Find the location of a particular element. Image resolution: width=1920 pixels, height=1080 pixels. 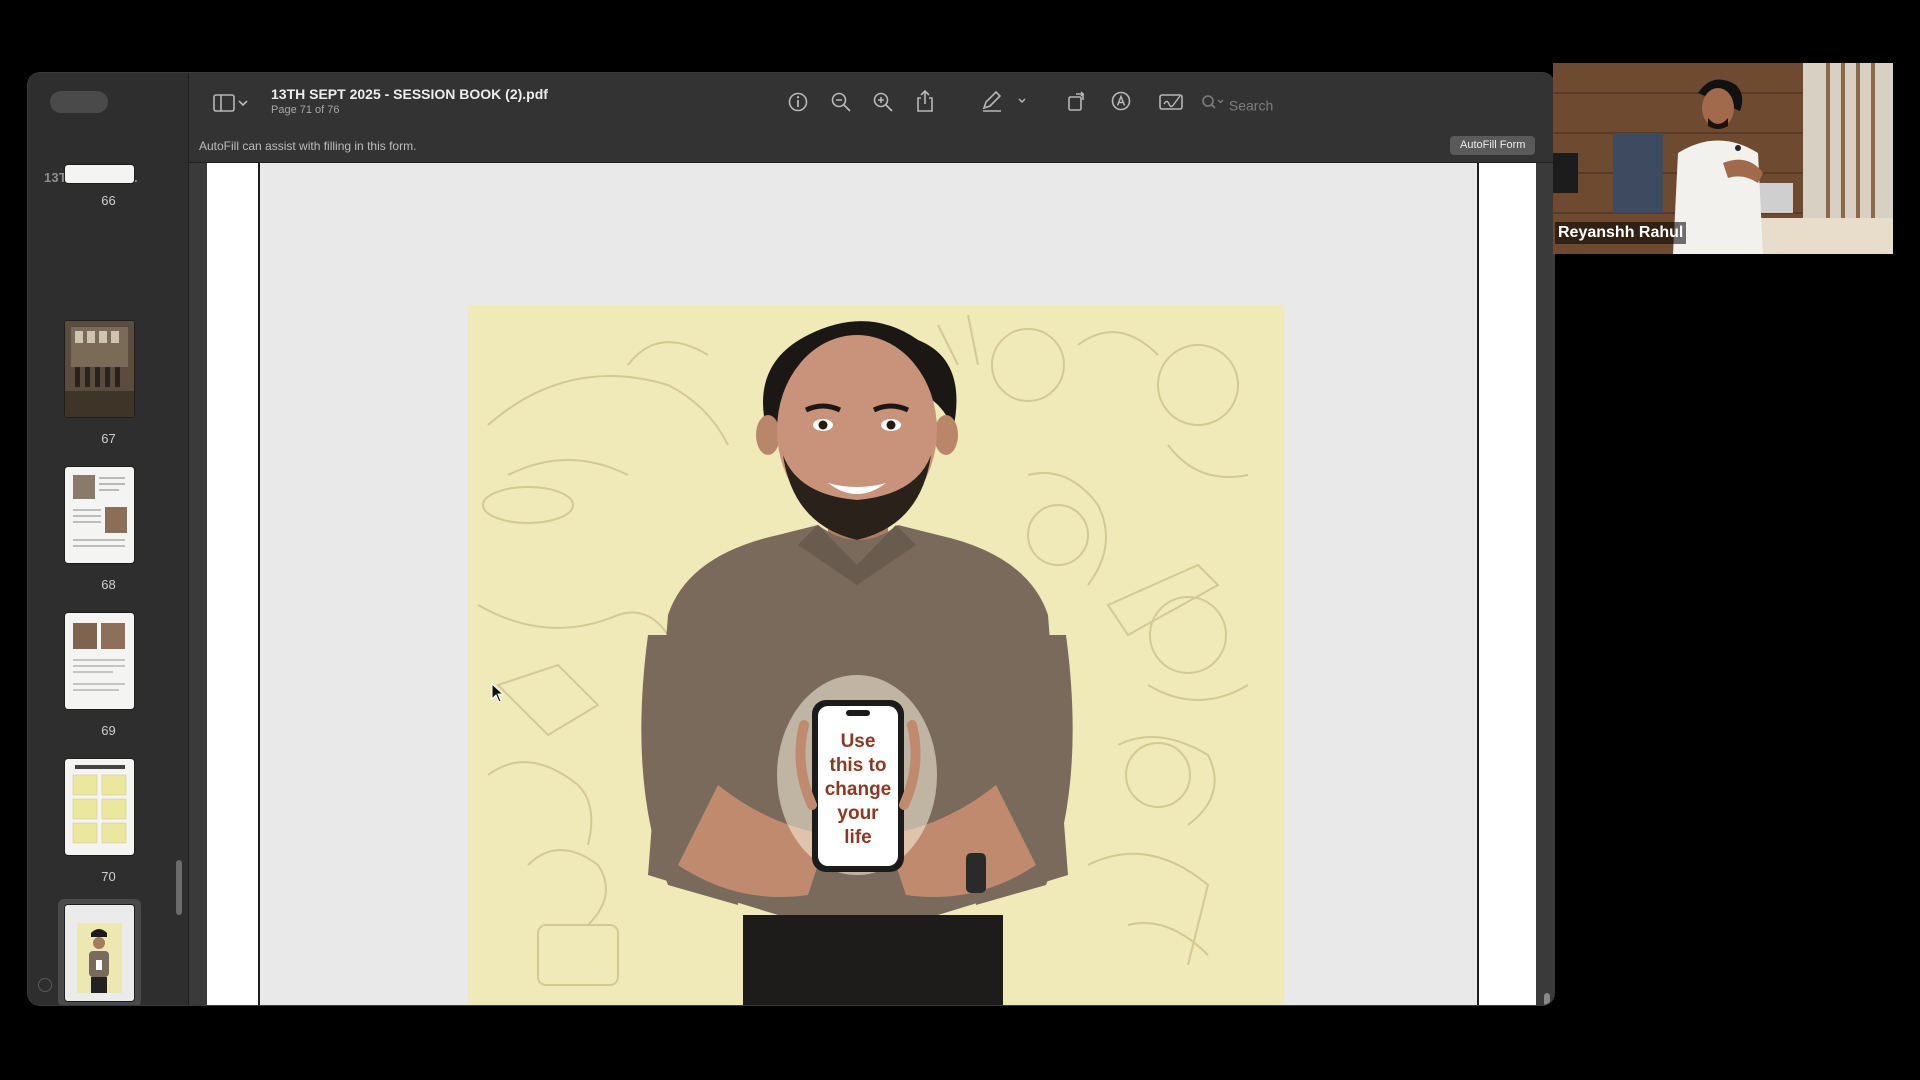

rotate-icon is located at coordinates (1077, 103).